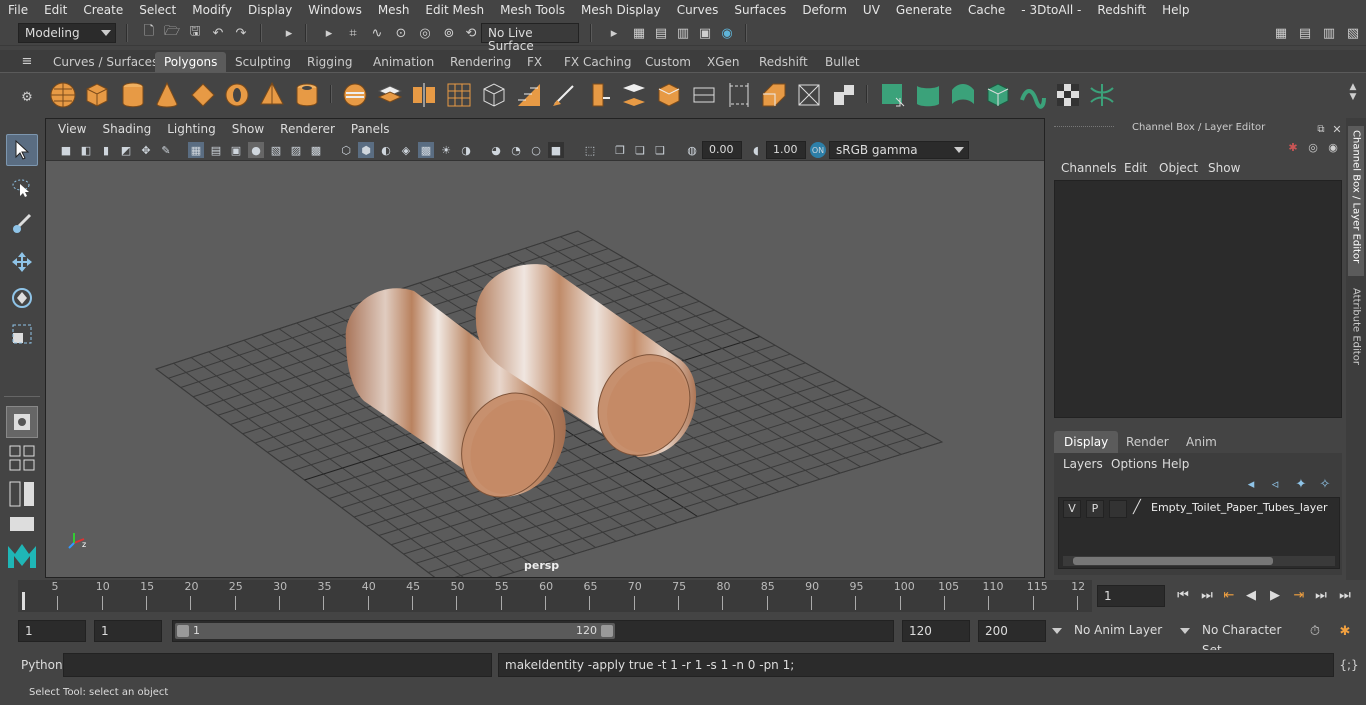  What do you see at coordinates (739, 95) in the screenshot?
I see `target-weld-icon` at bounding box center [739, 95].